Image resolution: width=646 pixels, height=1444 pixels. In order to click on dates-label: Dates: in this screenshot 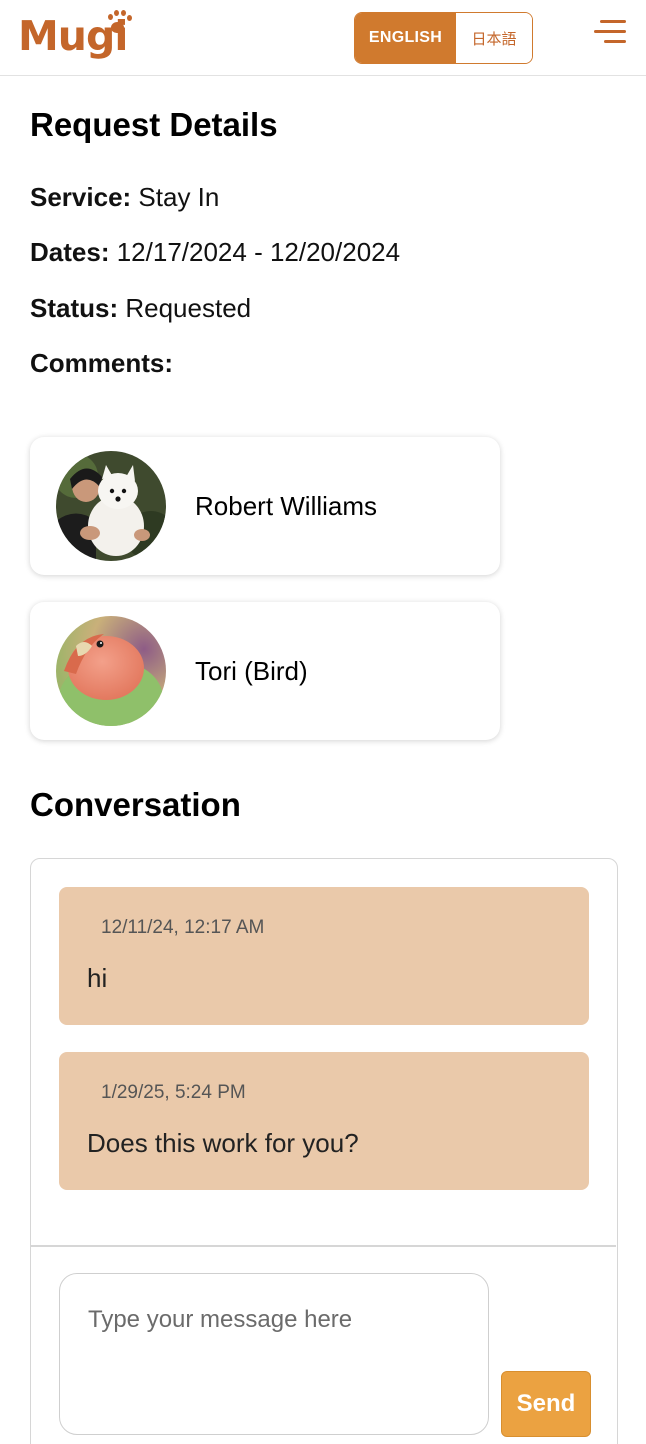, I will do `click(70, 252)`.